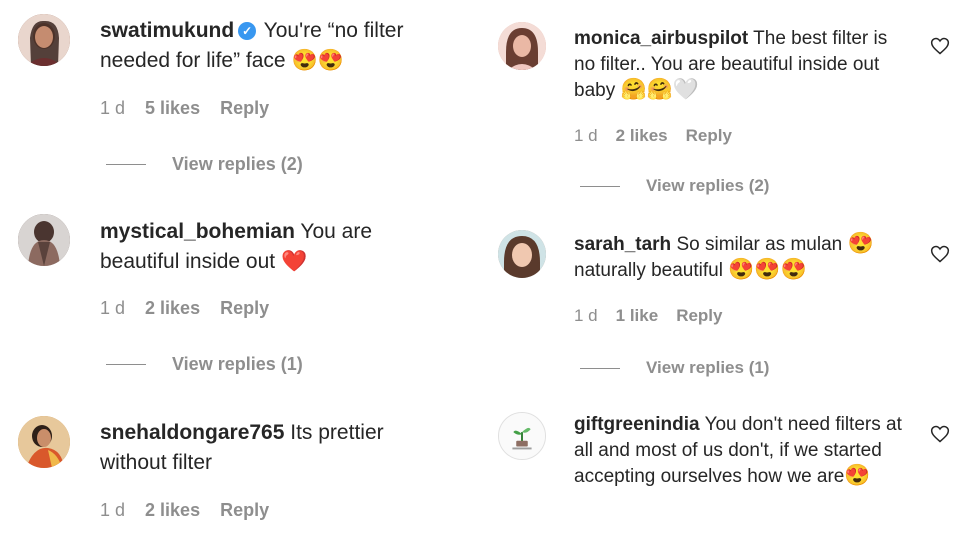 This screenshot has width=960, height=540. What do you see at coordinates (192, 432) in the screenshot?
I see `comment-username: snehaldongare765` at bounding box center [192, 432].